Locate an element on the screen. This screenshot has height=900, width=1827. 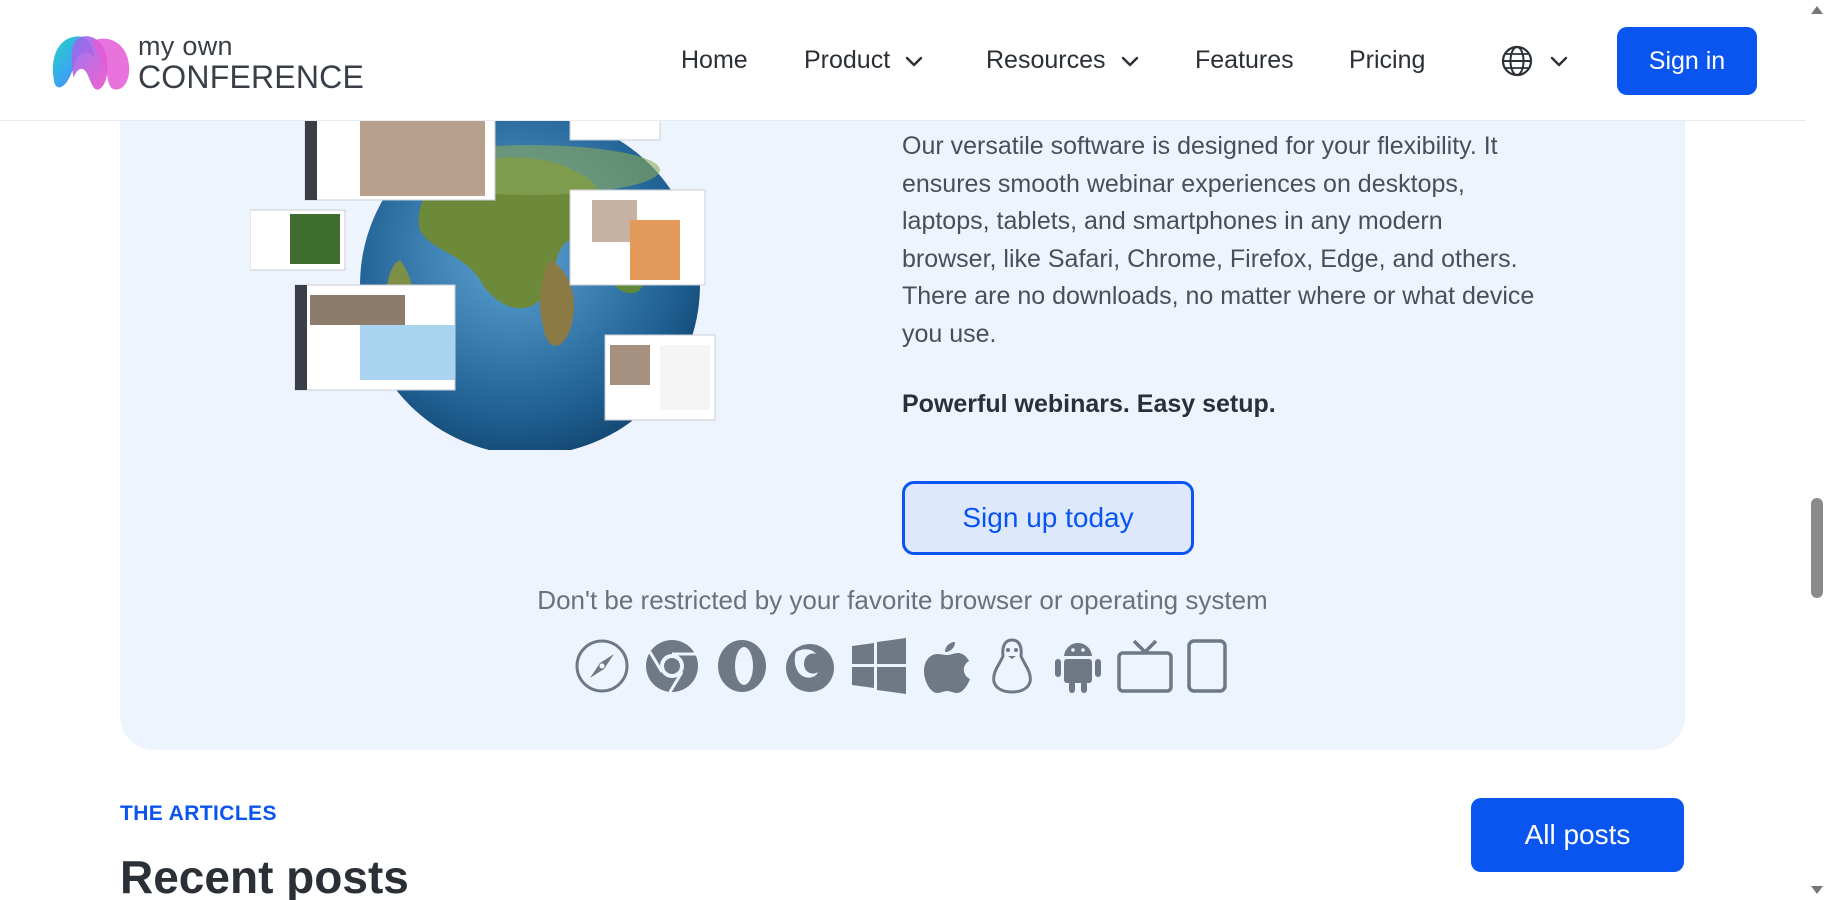
logo-mark-icon is located at coordinates (91, 63).